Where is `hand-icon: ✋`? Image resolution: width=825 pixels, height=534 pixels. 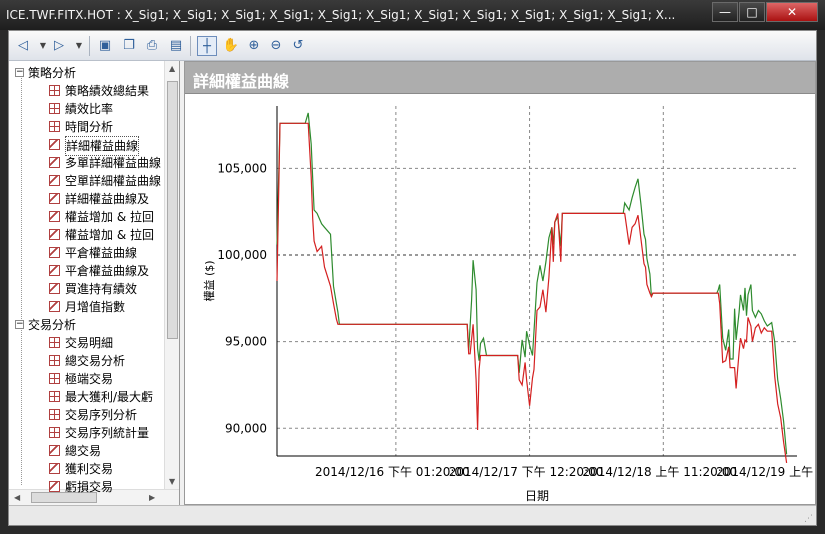 hand-icon: ✋ is located at coordinates (231, 46).